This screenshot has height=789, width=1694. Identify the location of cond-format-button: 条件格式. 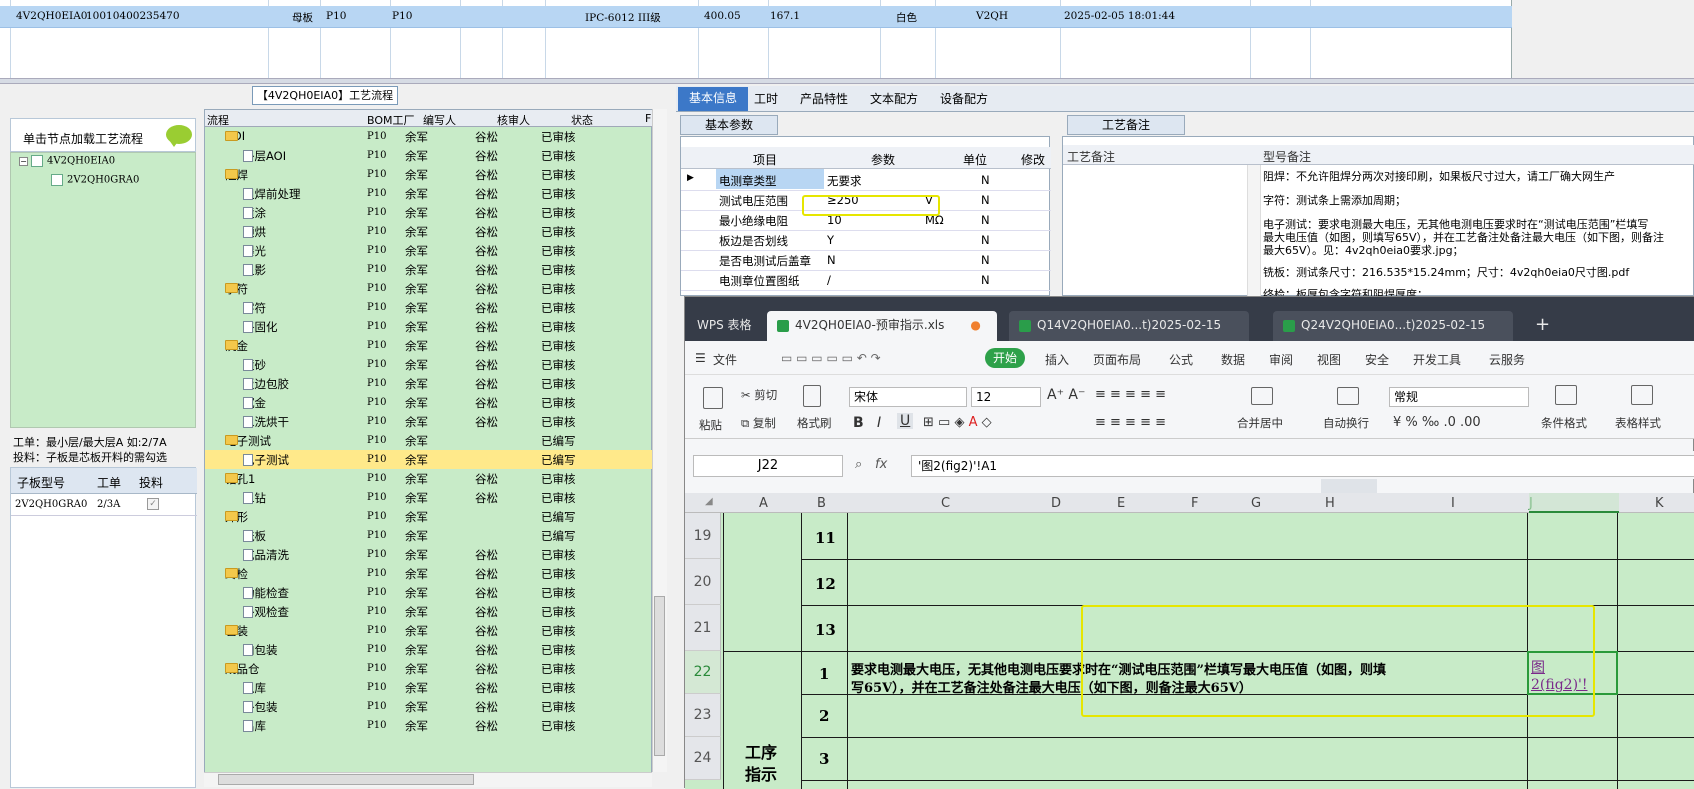
(1564, 423).